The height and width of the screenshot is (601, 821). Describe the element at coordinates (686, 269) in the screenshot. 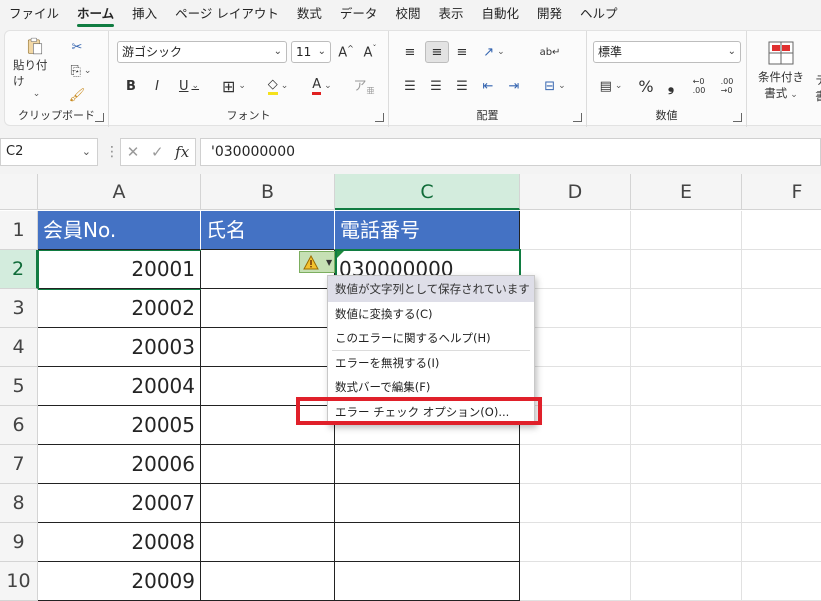

I see `cell-e2` at that location.